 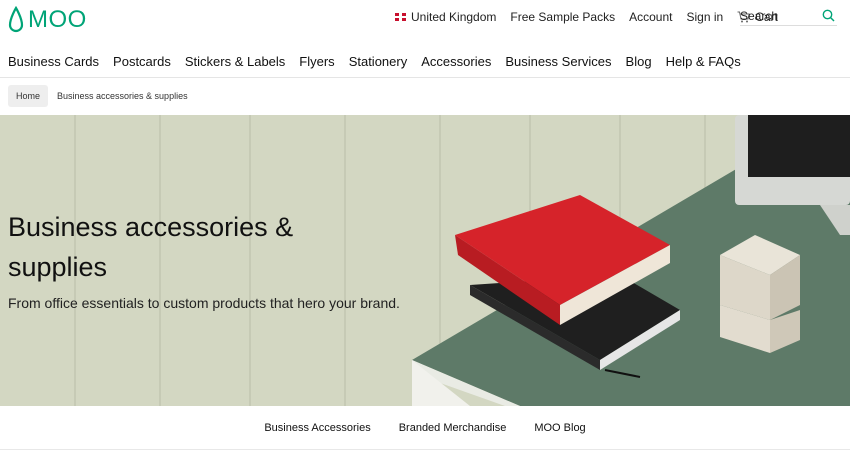 What do you see at coordinates (151, 247) in the screenshot?
I see `hero-title: Business accessories & supplies` at bounding box center [151, 247].